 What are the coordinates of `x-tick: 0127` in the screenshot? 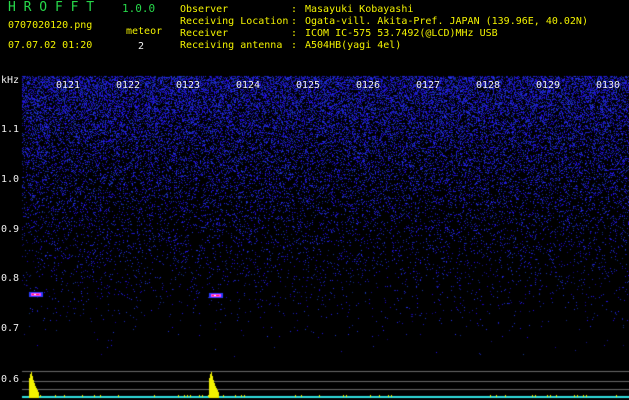 It's located at (428, 85).